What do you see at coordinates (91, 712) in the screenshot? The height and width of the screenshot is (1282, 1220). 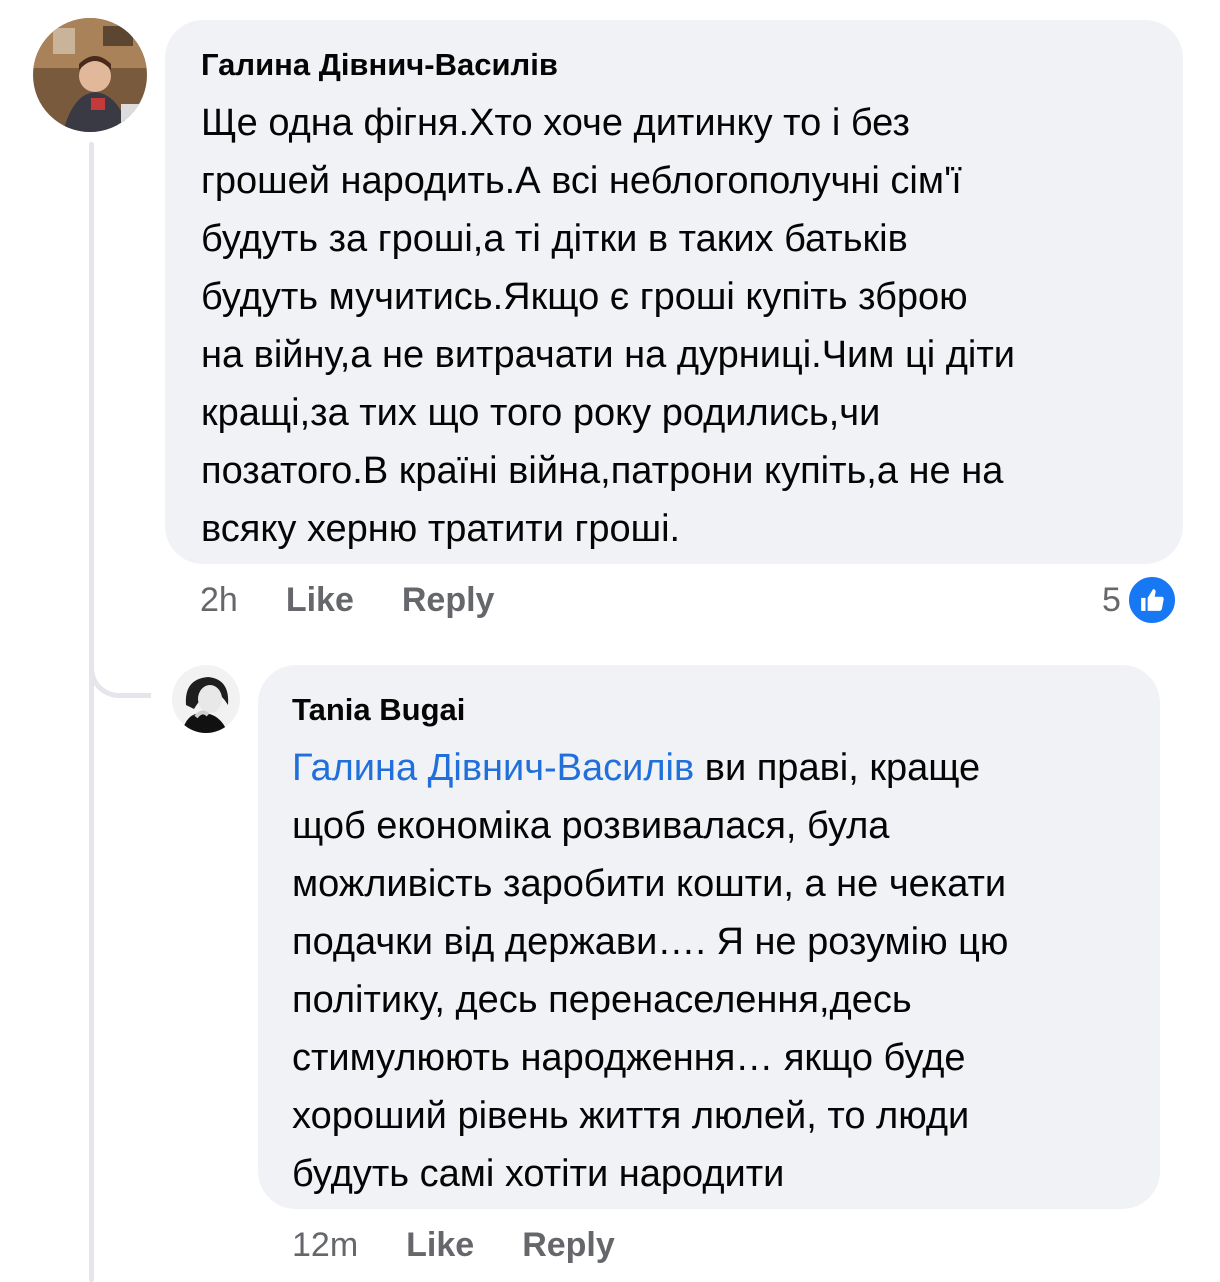 I see `thread-line` at bounding box center [91, 712].